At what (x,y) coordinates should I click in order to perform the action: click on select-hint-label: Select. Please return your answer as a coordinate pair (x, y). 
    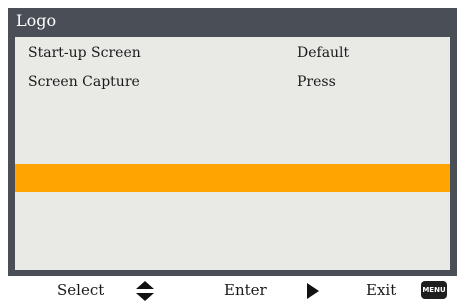
    Looking at the image, I should click on (81, 290).